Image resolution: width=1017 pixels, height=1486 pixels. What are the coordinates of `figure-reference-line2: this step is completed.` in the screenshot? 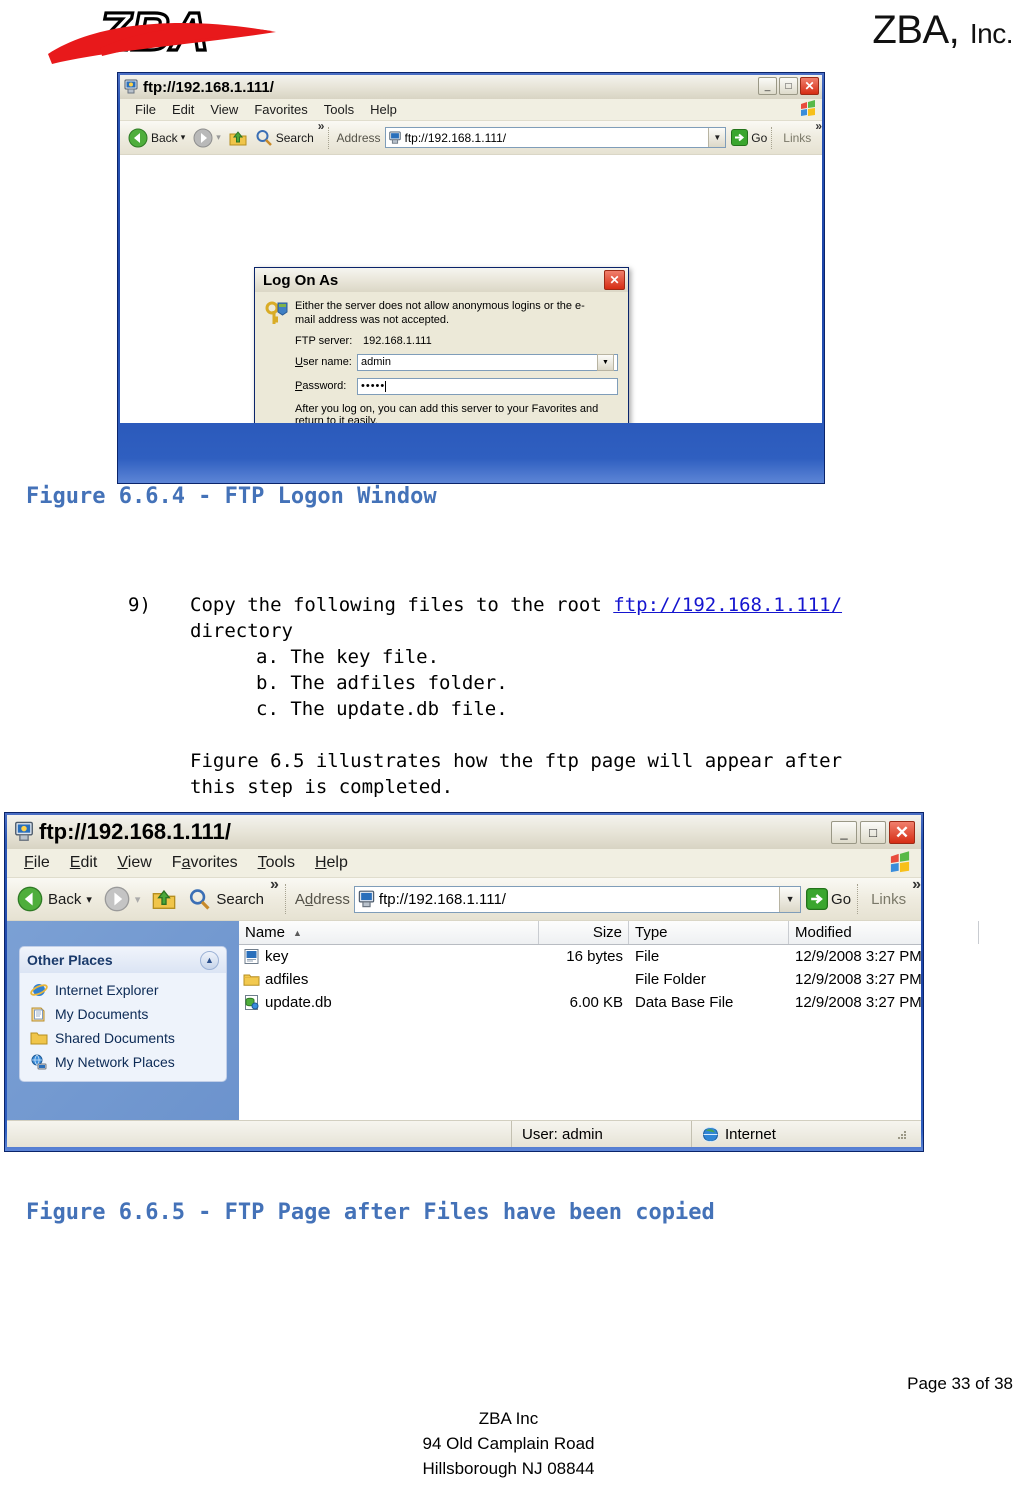 It's located at (322, 787).